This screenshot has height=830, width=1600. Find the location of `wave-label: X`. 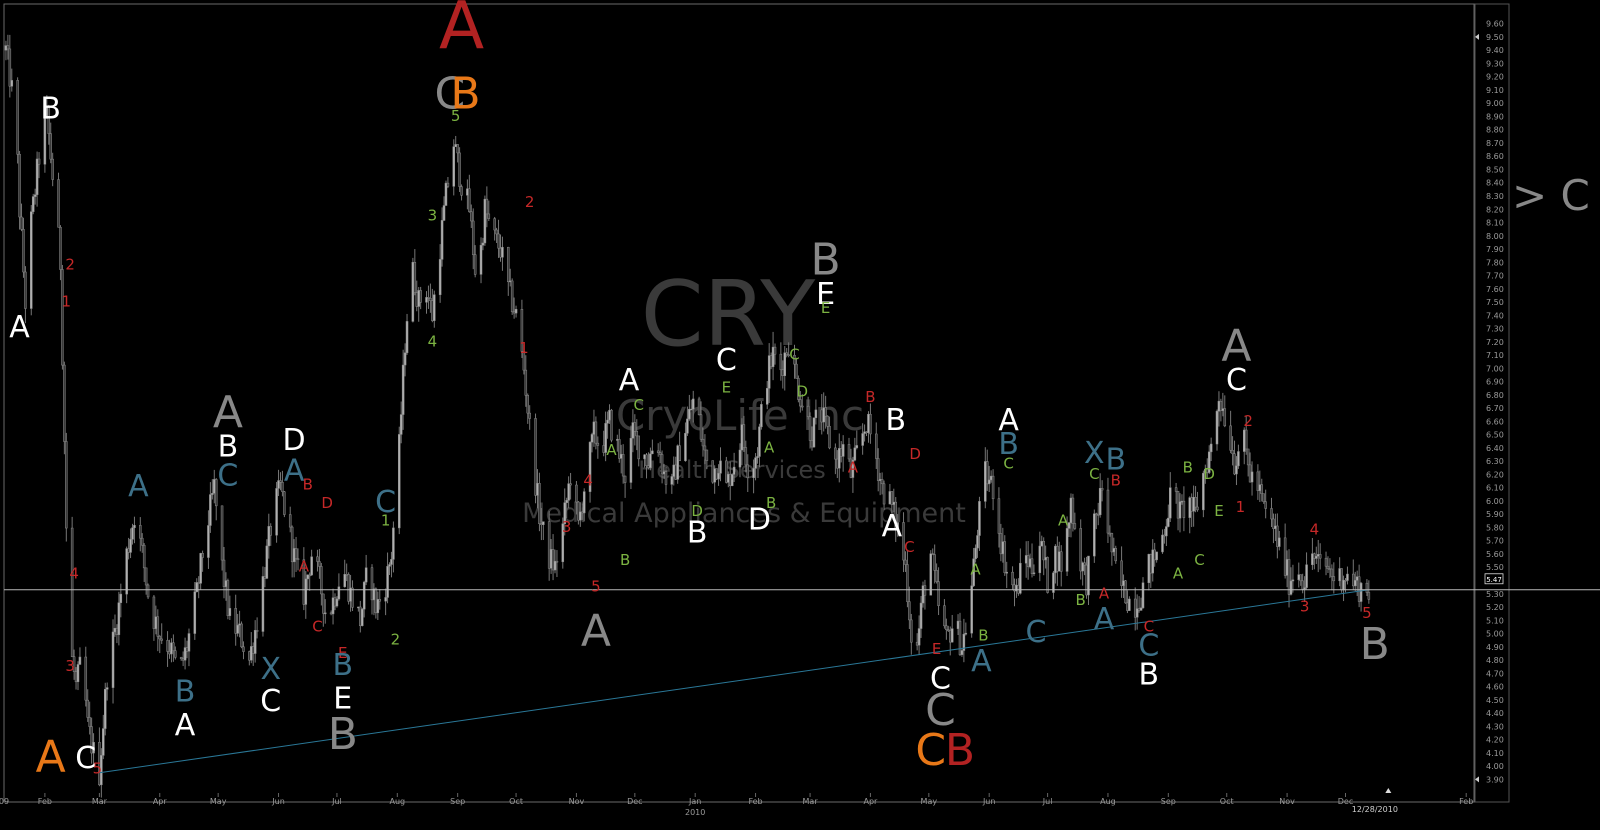

wave-label: X is located at coordinates (270, 669).